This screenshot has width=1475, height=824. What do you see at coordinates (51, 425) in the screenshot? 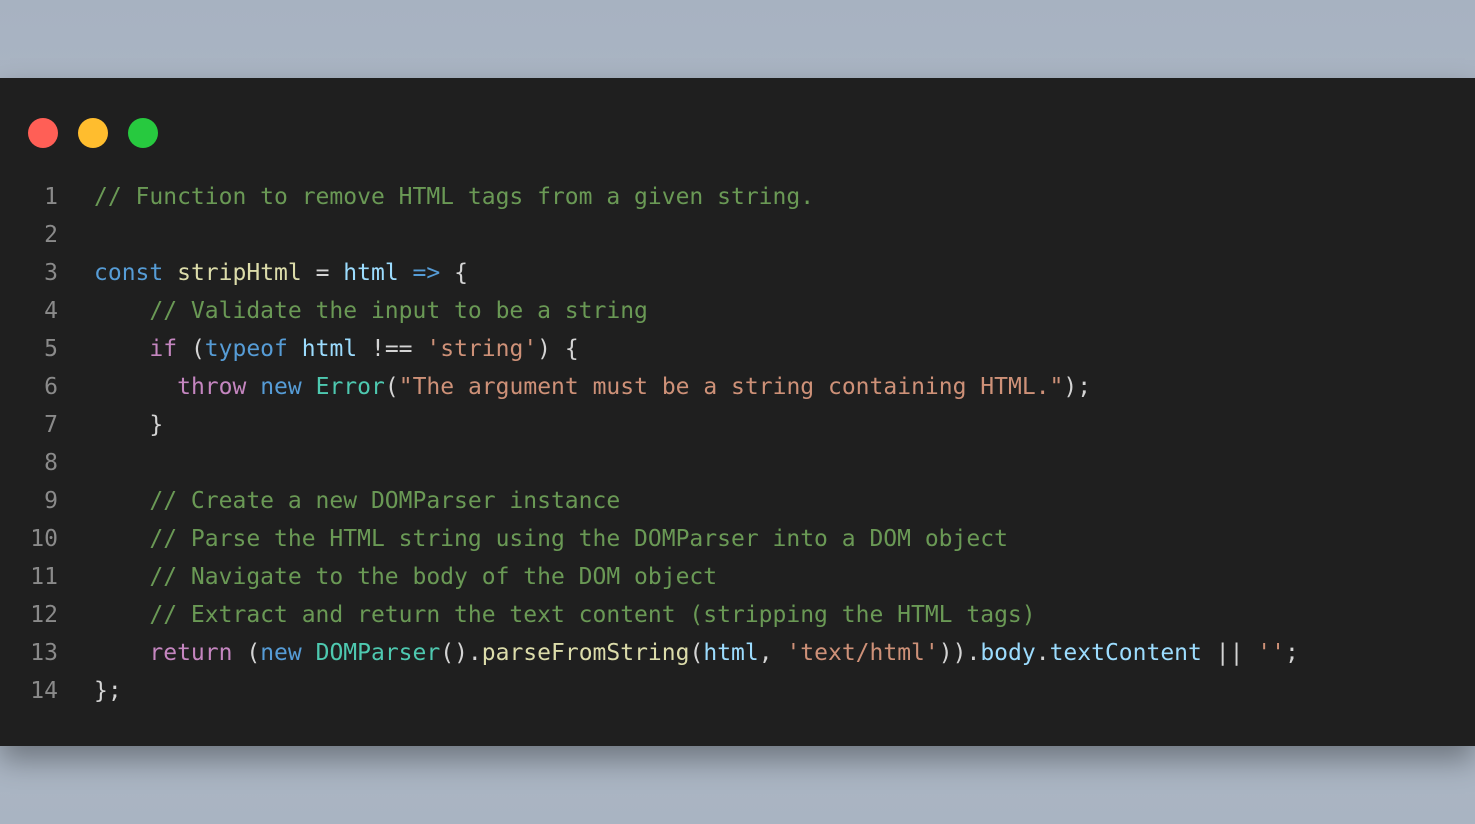
I see `line-number: 7` at bounding box center [51, 425].